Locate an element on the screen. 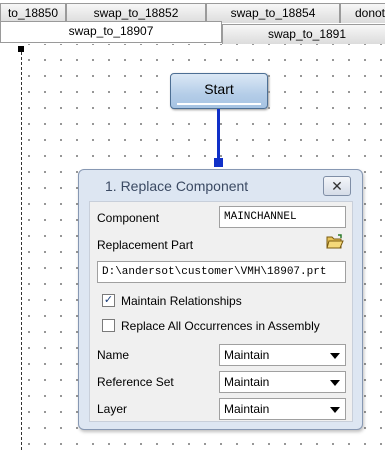 Image resolution: width=385 pixels, height=450 pixels. start-node: Start is located at coordinates (219, 91).